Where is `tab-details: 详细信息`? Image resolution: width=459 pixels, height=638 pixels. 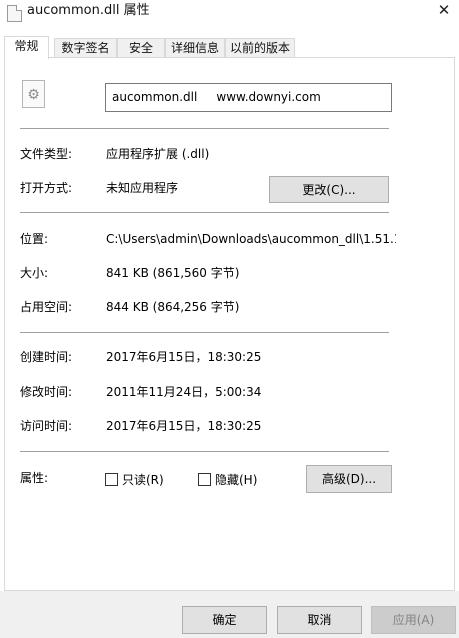 tab-details: 详细信息 is located at coordinates (195, 48).